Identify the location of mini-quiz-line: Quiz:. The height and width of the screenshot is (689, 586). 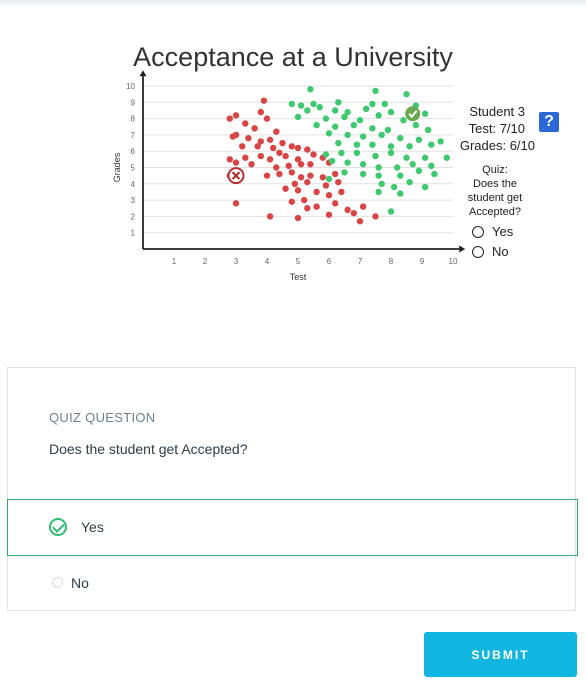
(495, 170).